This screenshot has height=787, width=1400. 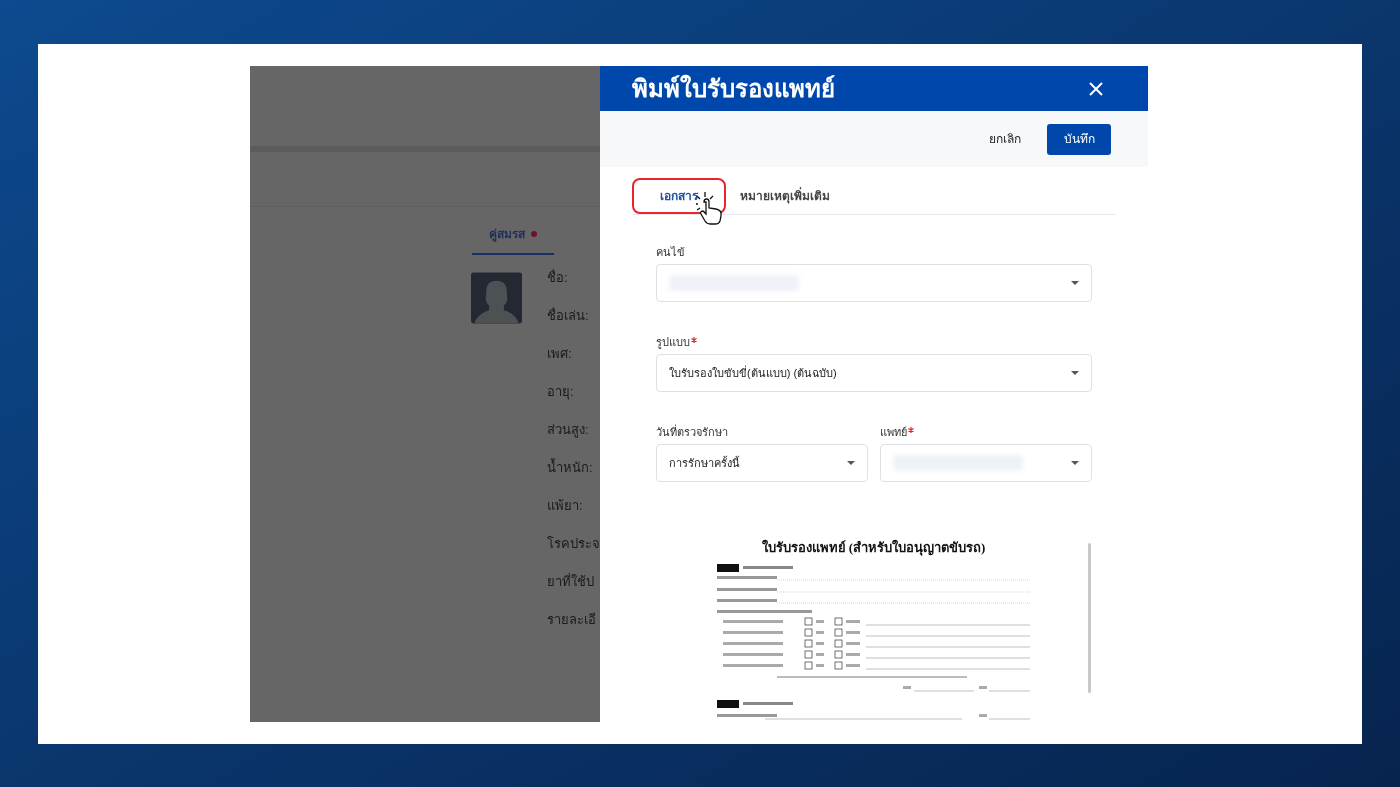 I want to click on cancel-button: ยกเลิก, so click(x=1005, y=139).